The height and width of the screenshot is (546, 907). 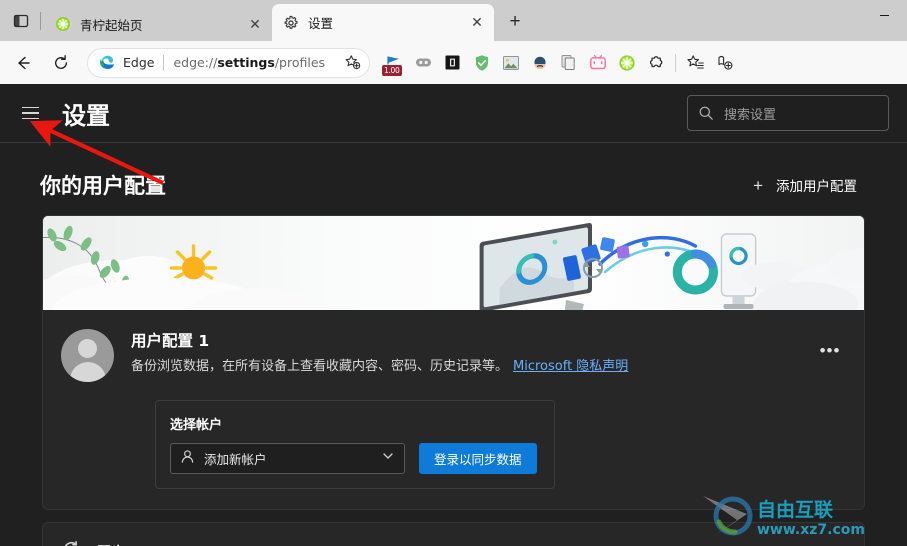 I want to click on extension-bilibili, so click(x=597, y=62).